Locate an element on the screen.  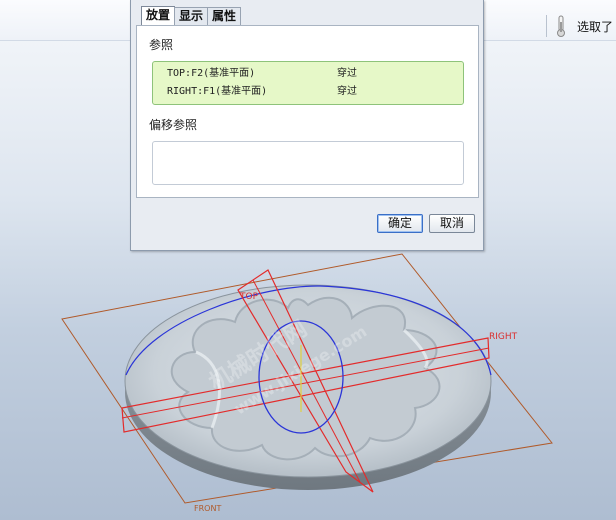
tab-properties: 属性 is located at coordinates (224, 16).